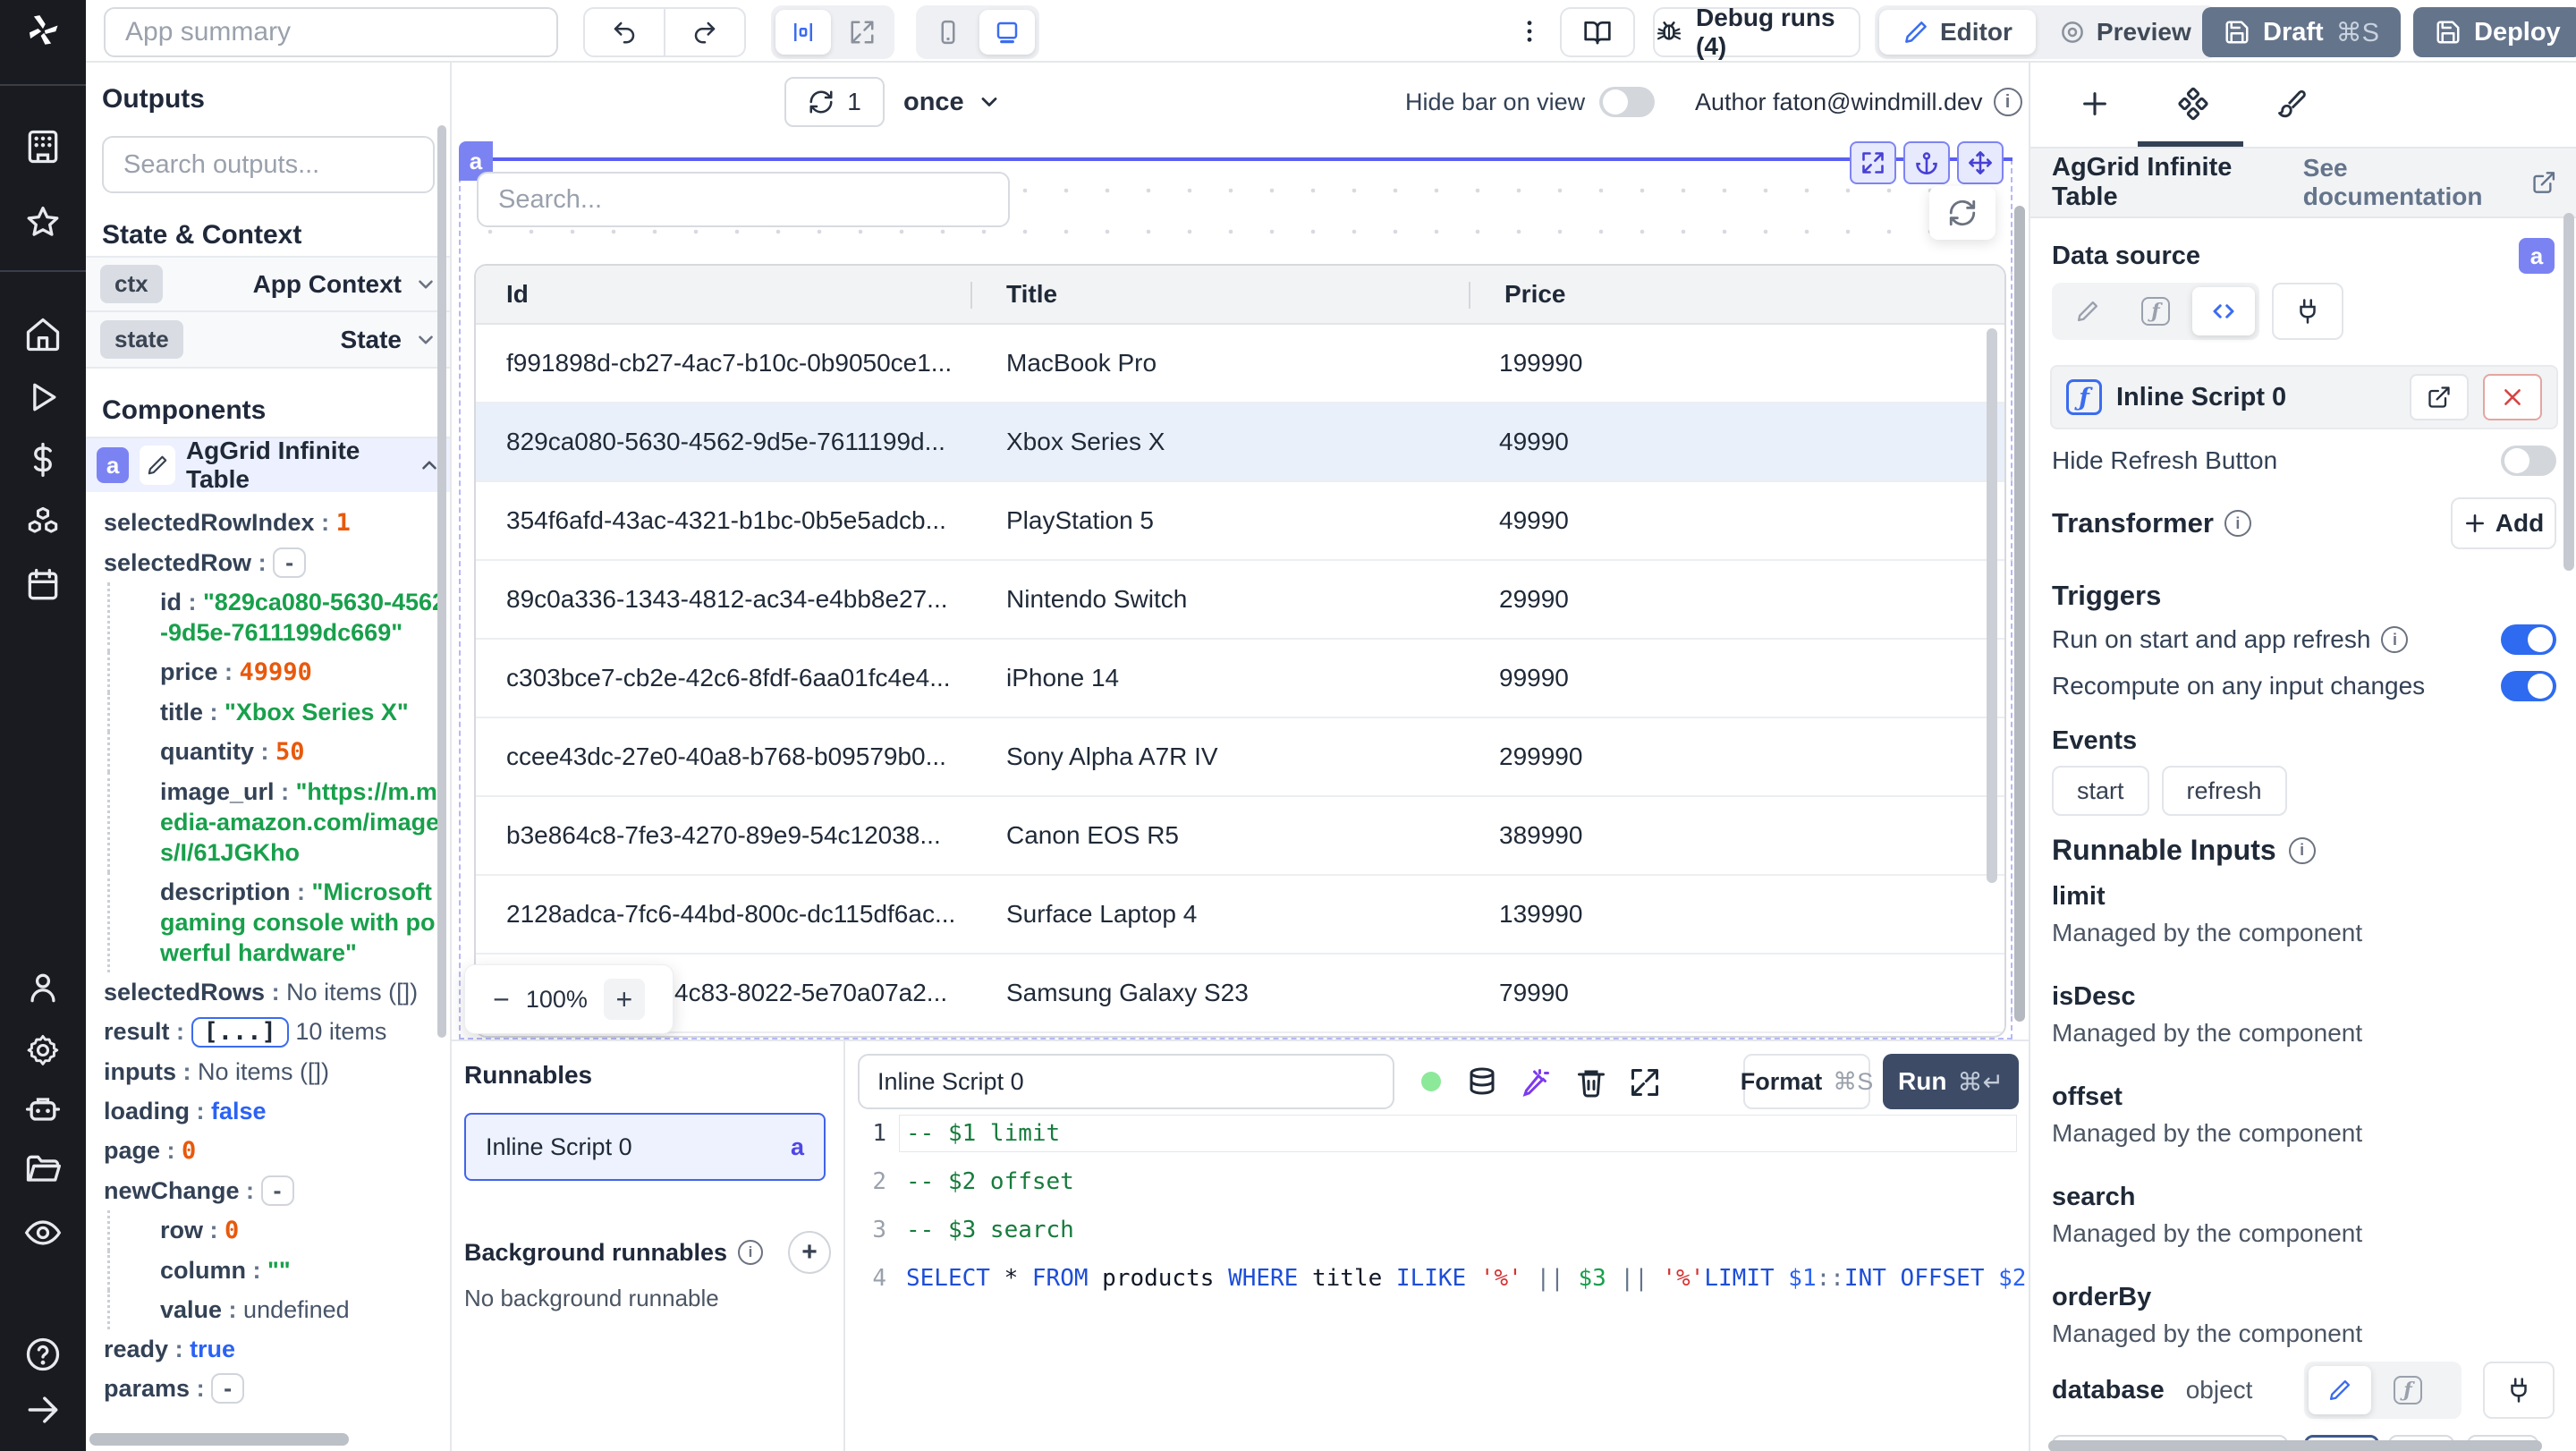 This screenshot has height=1451, width=2576. What do you see at coordinates (43, 1109) in the screenshot?
I see `workers-robot-icon` at bounding box center [43, 1109].